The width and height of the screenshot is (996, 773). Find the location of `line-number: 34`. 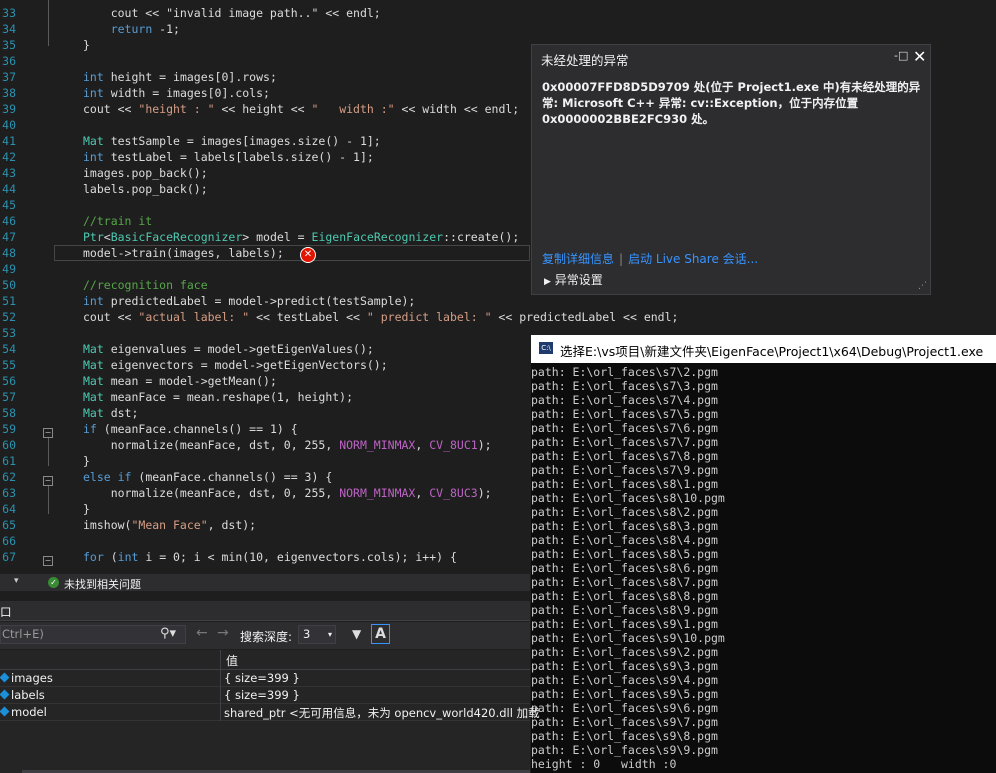

line-number: 34 is located at coordinates (9, 29).